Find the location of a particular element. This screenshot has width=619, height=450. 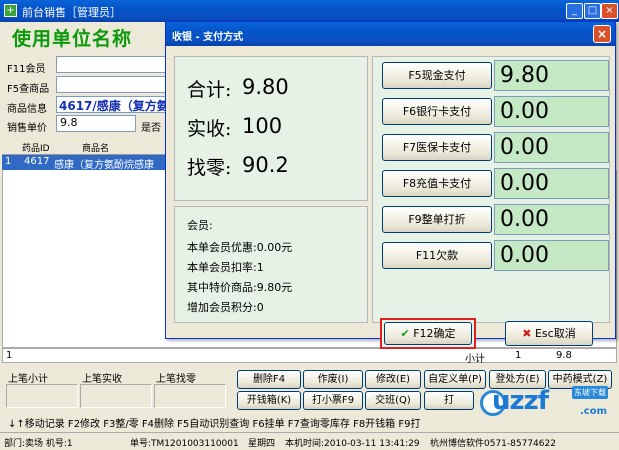

row-index: 1 is located at coordinates (8, 161).